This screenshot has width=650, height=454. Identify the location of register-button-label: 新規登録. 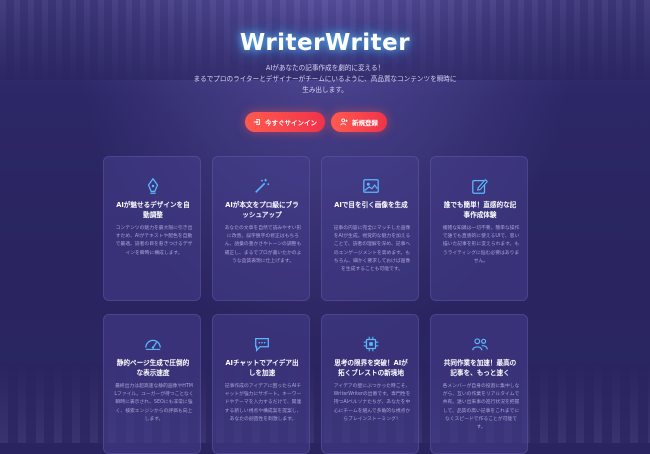
(365, 123).